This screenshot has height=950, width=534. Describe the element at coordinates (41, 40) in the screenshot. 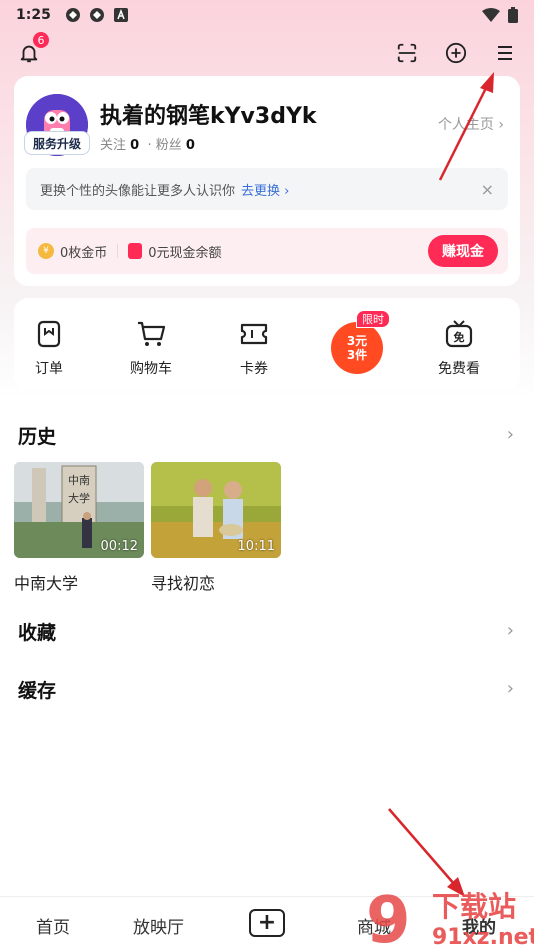

I see `notification-badge: 6` at that location.